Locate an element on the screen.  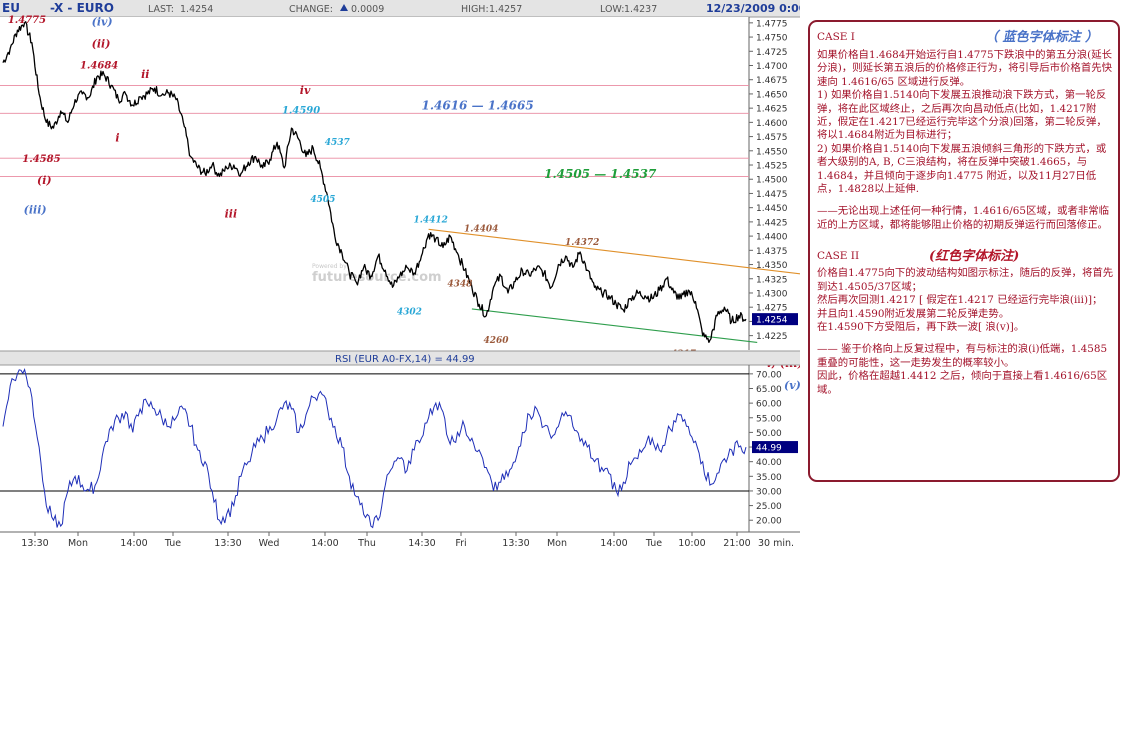
rsi-tick-label: 50.00 is located at coordinates (769, 434).